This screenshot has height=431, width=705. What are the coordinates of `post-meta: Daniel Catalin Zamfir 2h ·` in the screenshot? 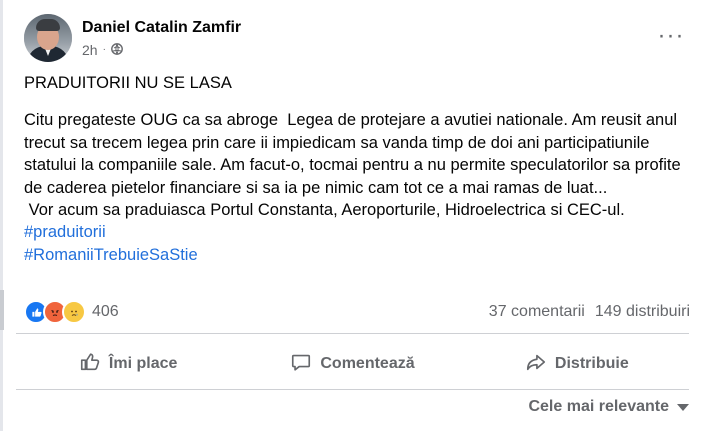 It's located at (161, 38).